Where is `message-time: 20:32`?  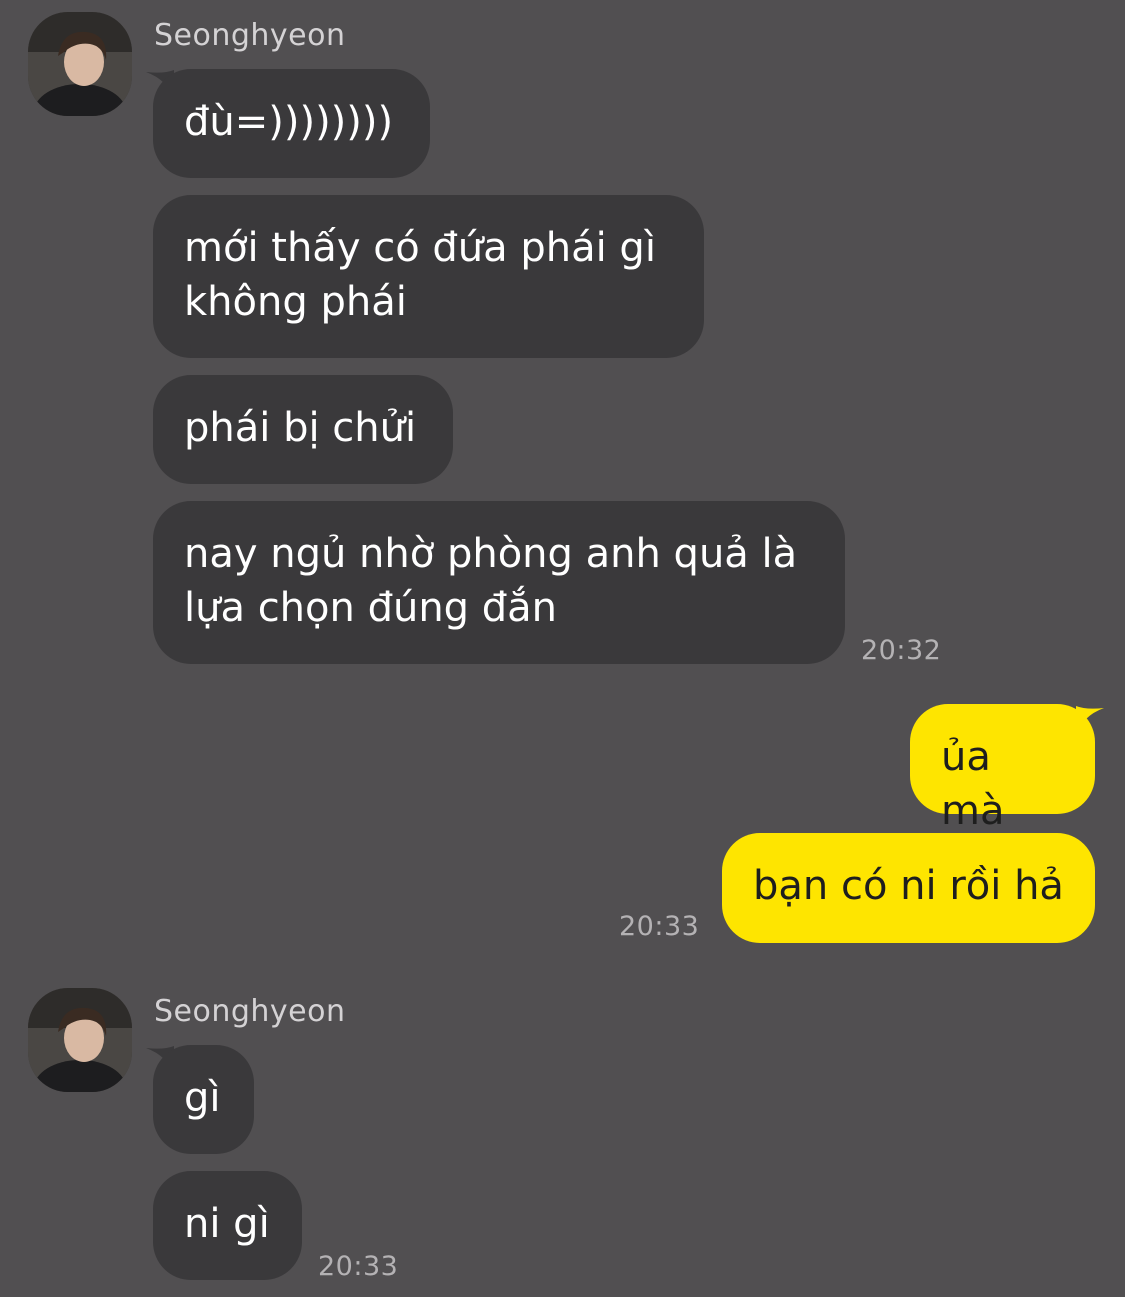
message-time: 20:32 is located at coordinates (901, 650).